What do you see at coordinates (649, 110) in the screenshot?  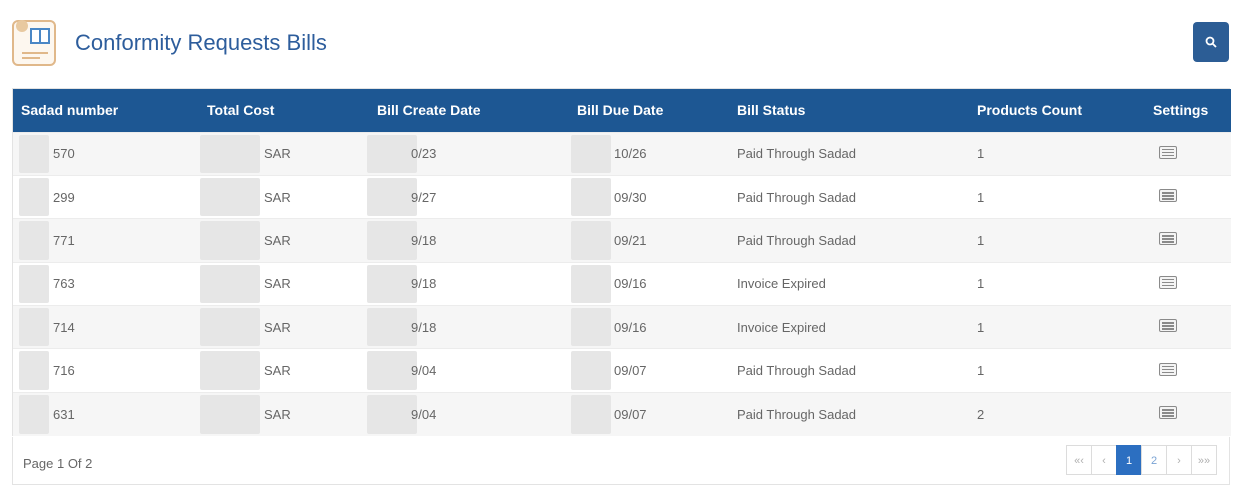 I see `column-header-bill-due-date: Bill Due Date` at bounding box center [649, 110].